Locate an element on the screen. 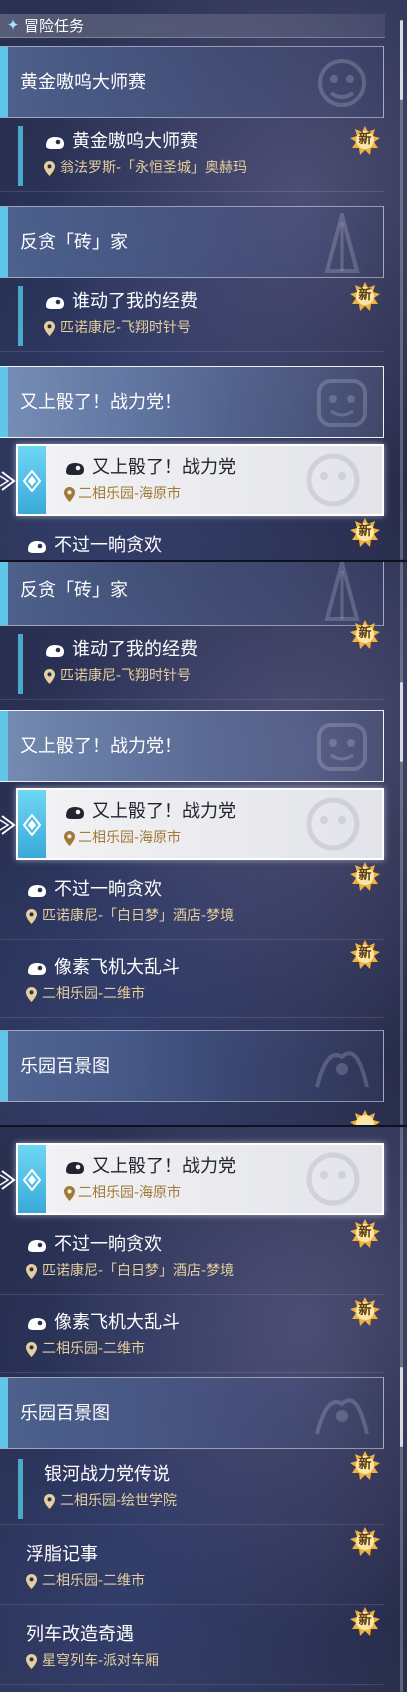 This screenshot has height=1692, width=407. selected-marker-strip is located at coordinates (32, 824).